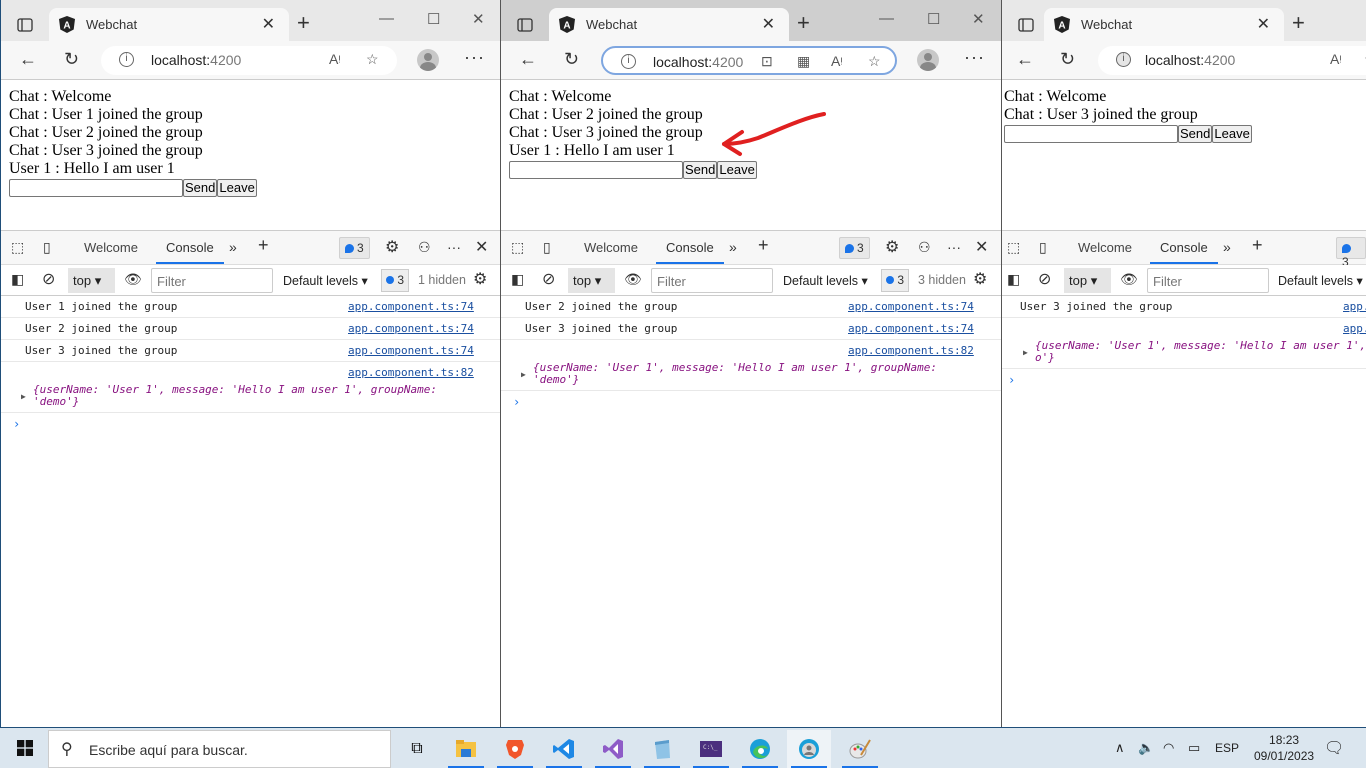 Image resolution: width=1366 pixels, height=768 pixels. What do you see at coordinates (454, 247) in the screenshot?
I see `more-options-icon: ···` at bounding box center [454, 247].